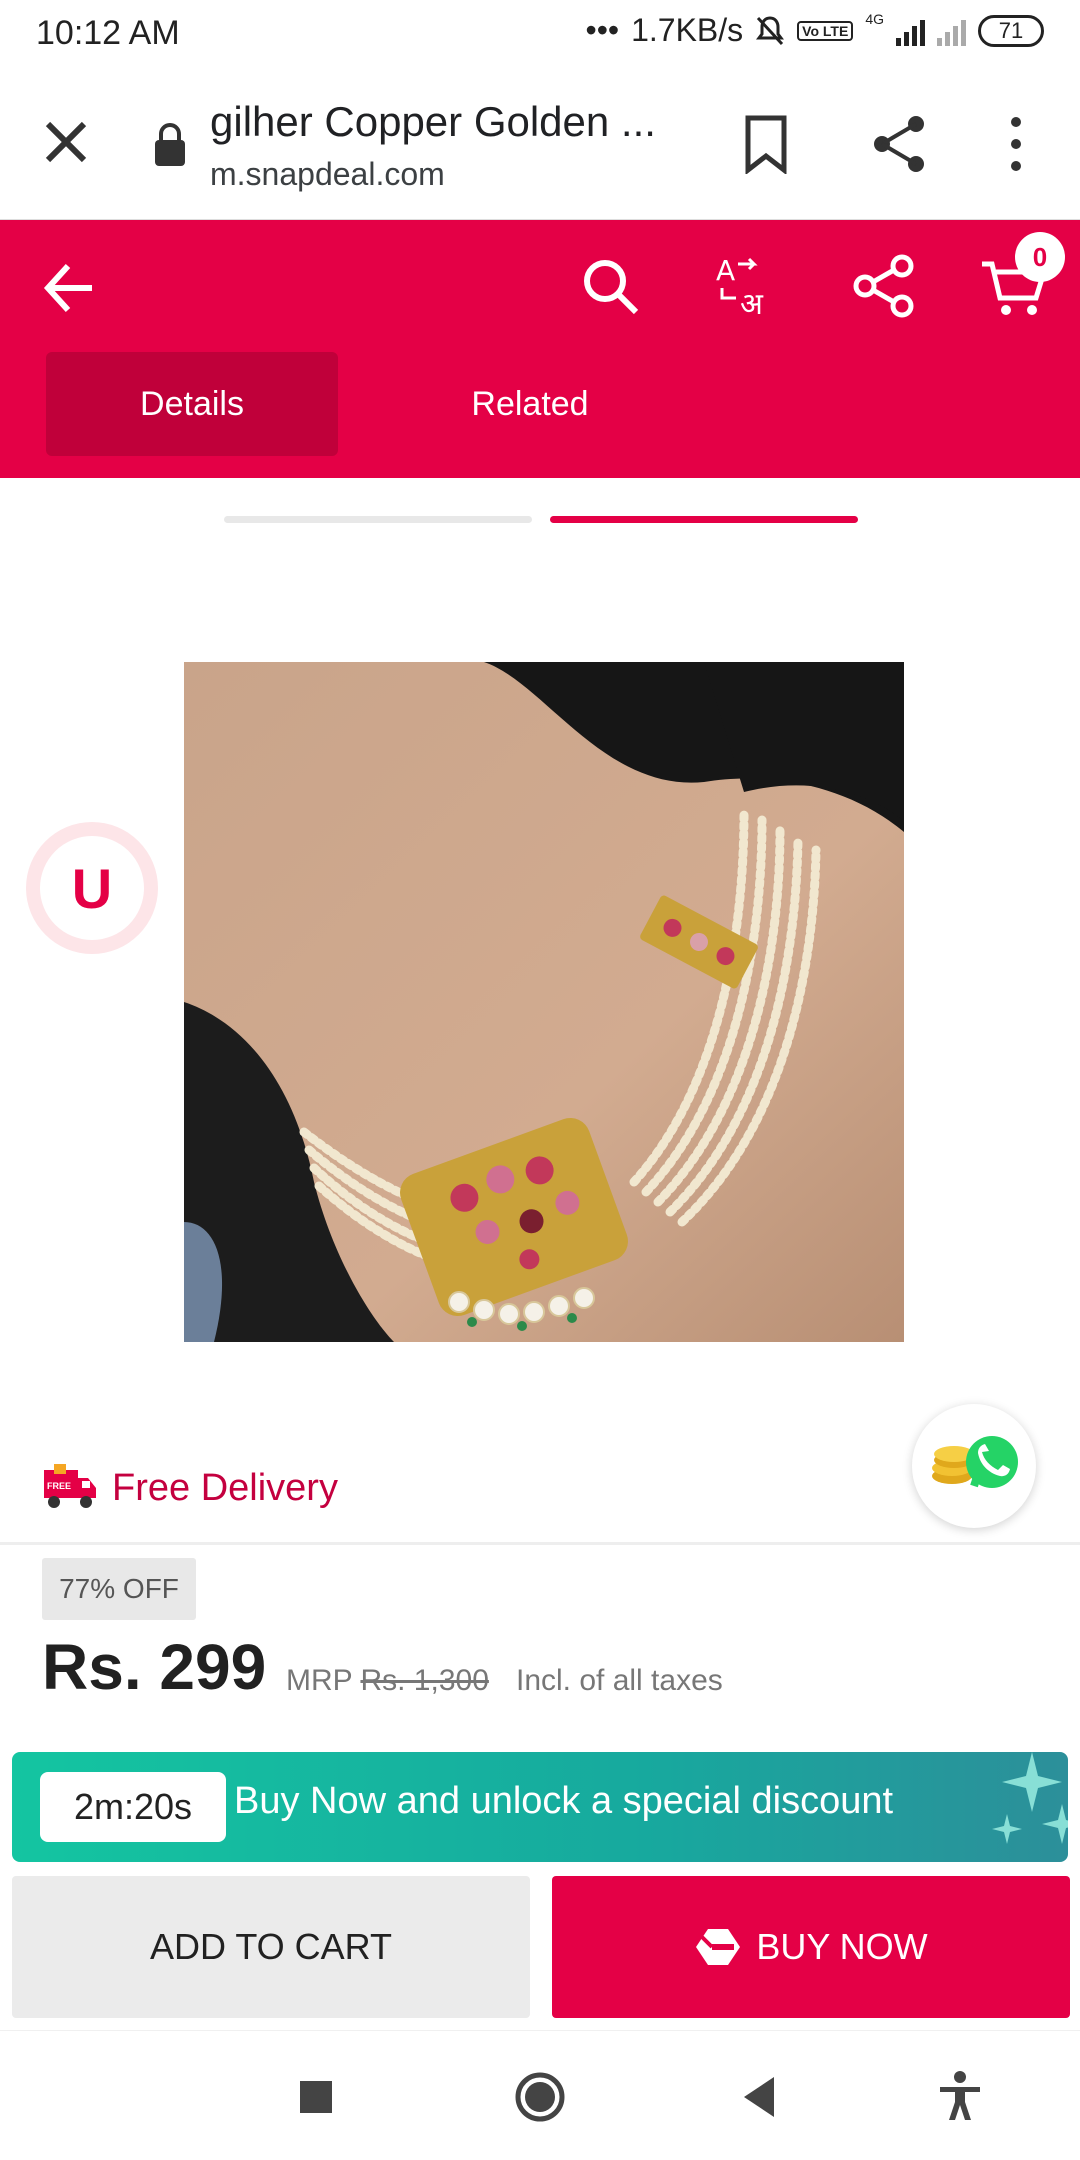 The image size is (1080, 2160). What do you see at coordinates (752, 303) in the screenshot?
I see `svg-text: अ` at bounding box center [752, 303].